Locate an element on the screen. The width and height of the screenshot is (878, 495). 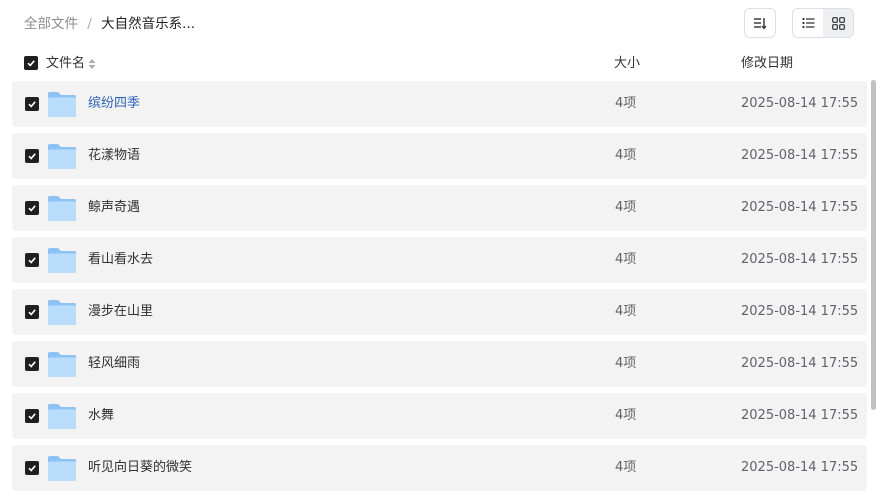
table-row: 听见向日葵的微笑 4项 2025-08-14 17:55 is located at coordinates (439, 468).